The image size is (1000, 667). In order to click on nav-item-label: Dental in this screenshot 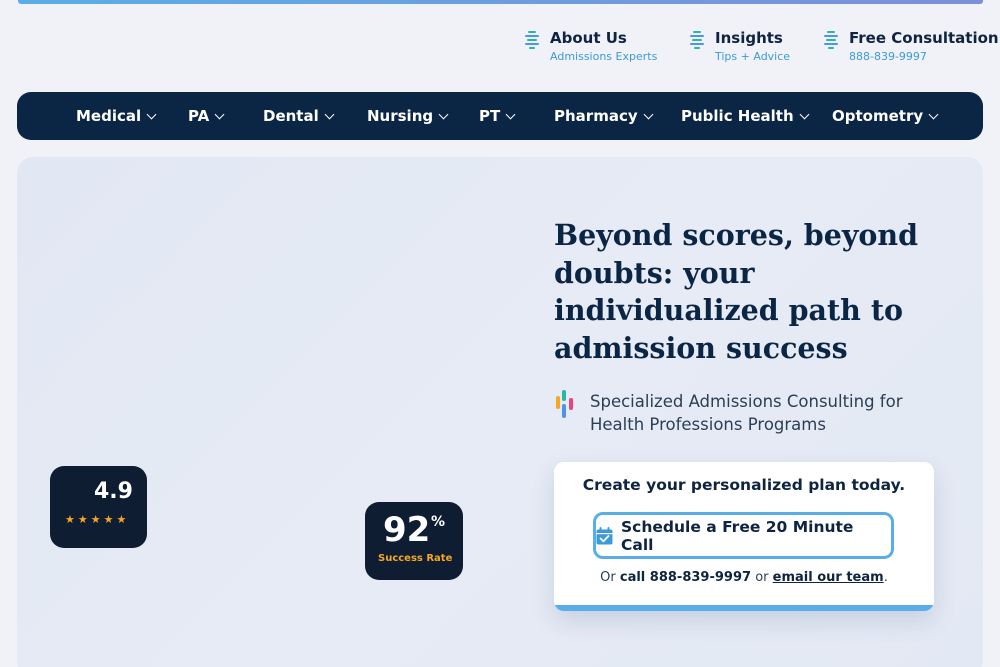, I will do `click(291, 116)`.